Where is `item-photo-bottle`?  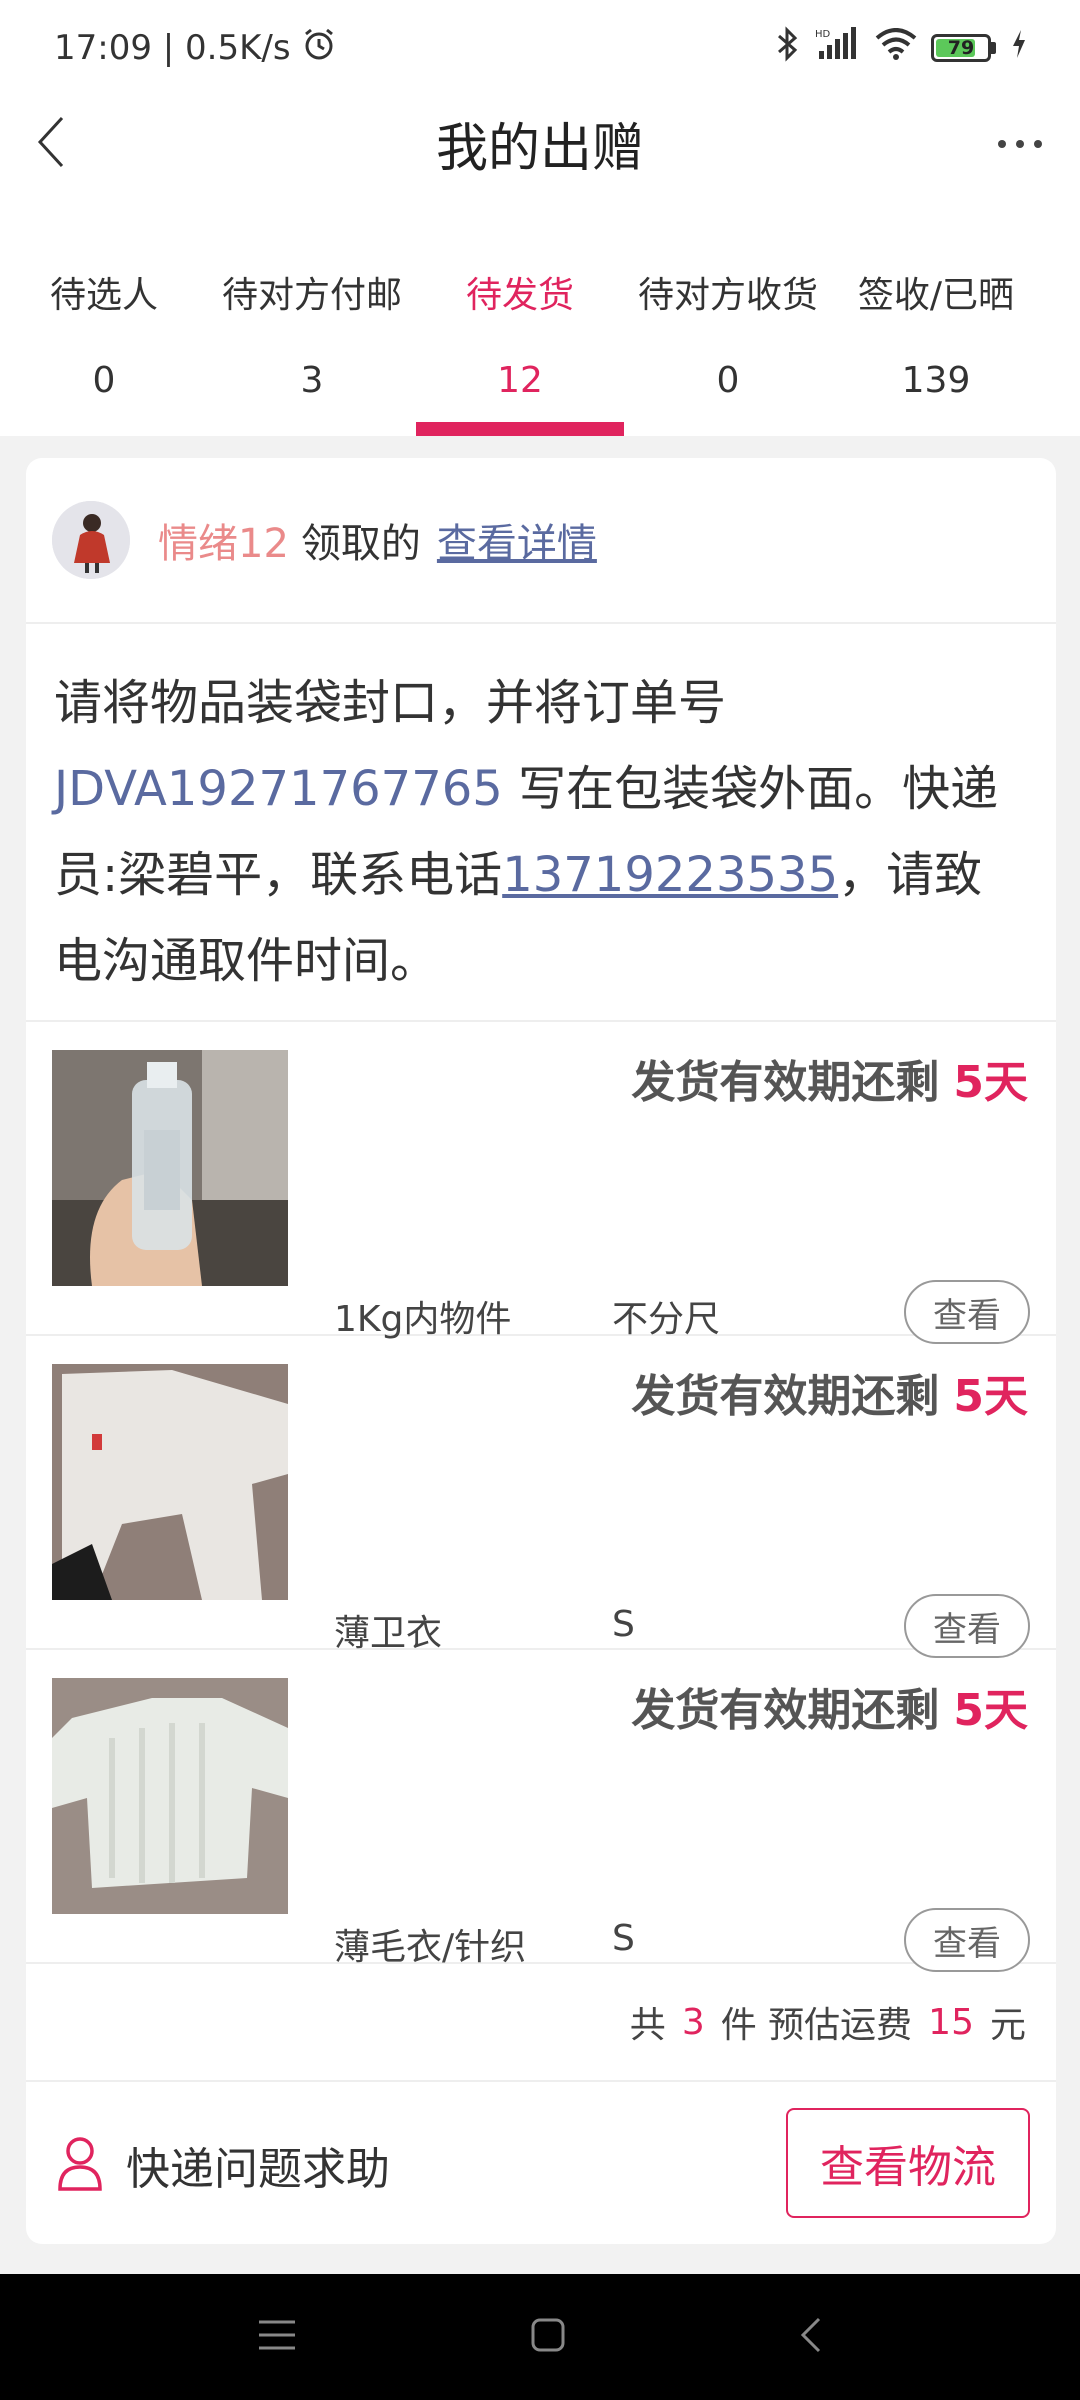
item-photo-bottle is located at coordinates (170, 1168).